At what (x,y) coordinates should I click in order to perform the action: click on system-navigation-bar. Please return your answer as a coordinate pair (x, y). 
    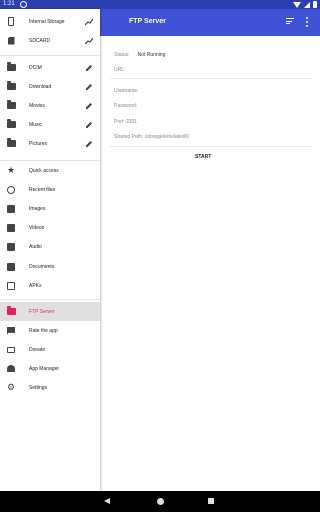
    Looking at the image, I should click on (160, 501).